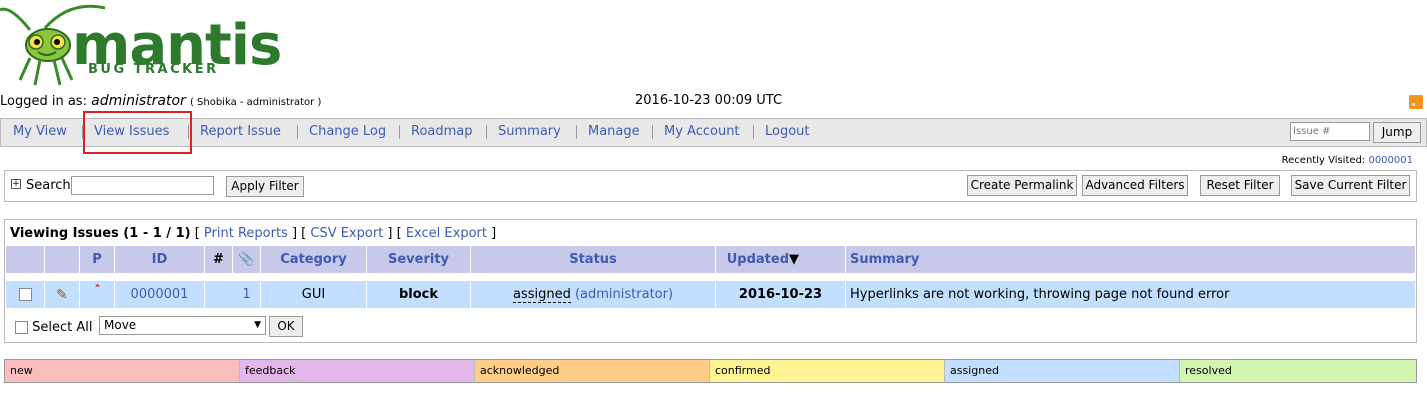 The height and width of the screenshot is (405, 1427). What do you see at coordinates (780, 294) in the screenshot?
I see `issue-updated: 2016-10-23` at bounding box center [780, 294].